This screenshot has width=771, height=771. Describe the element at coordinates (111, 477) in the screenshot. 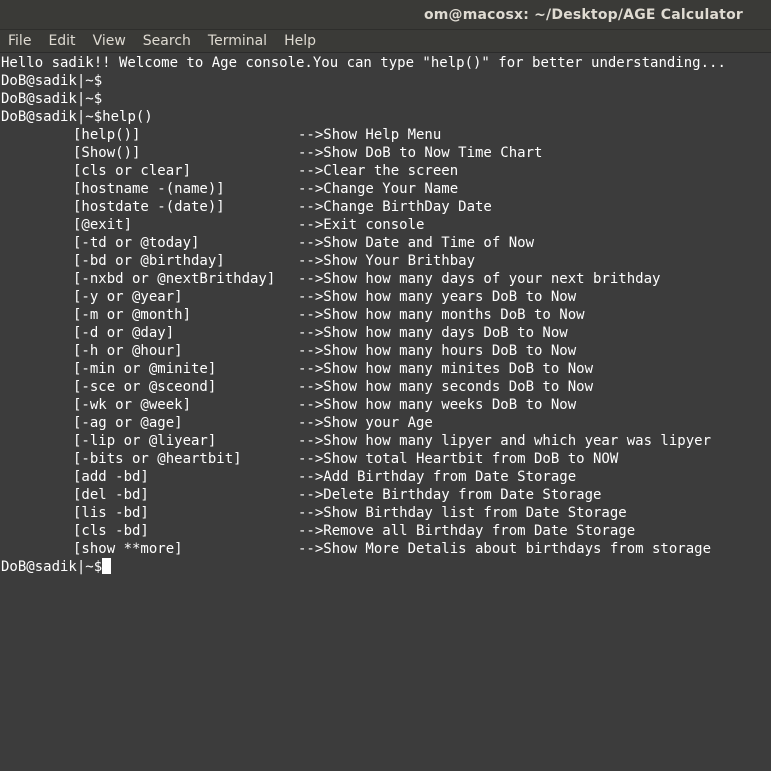

I see `help-command: [add -bd]` at that location.